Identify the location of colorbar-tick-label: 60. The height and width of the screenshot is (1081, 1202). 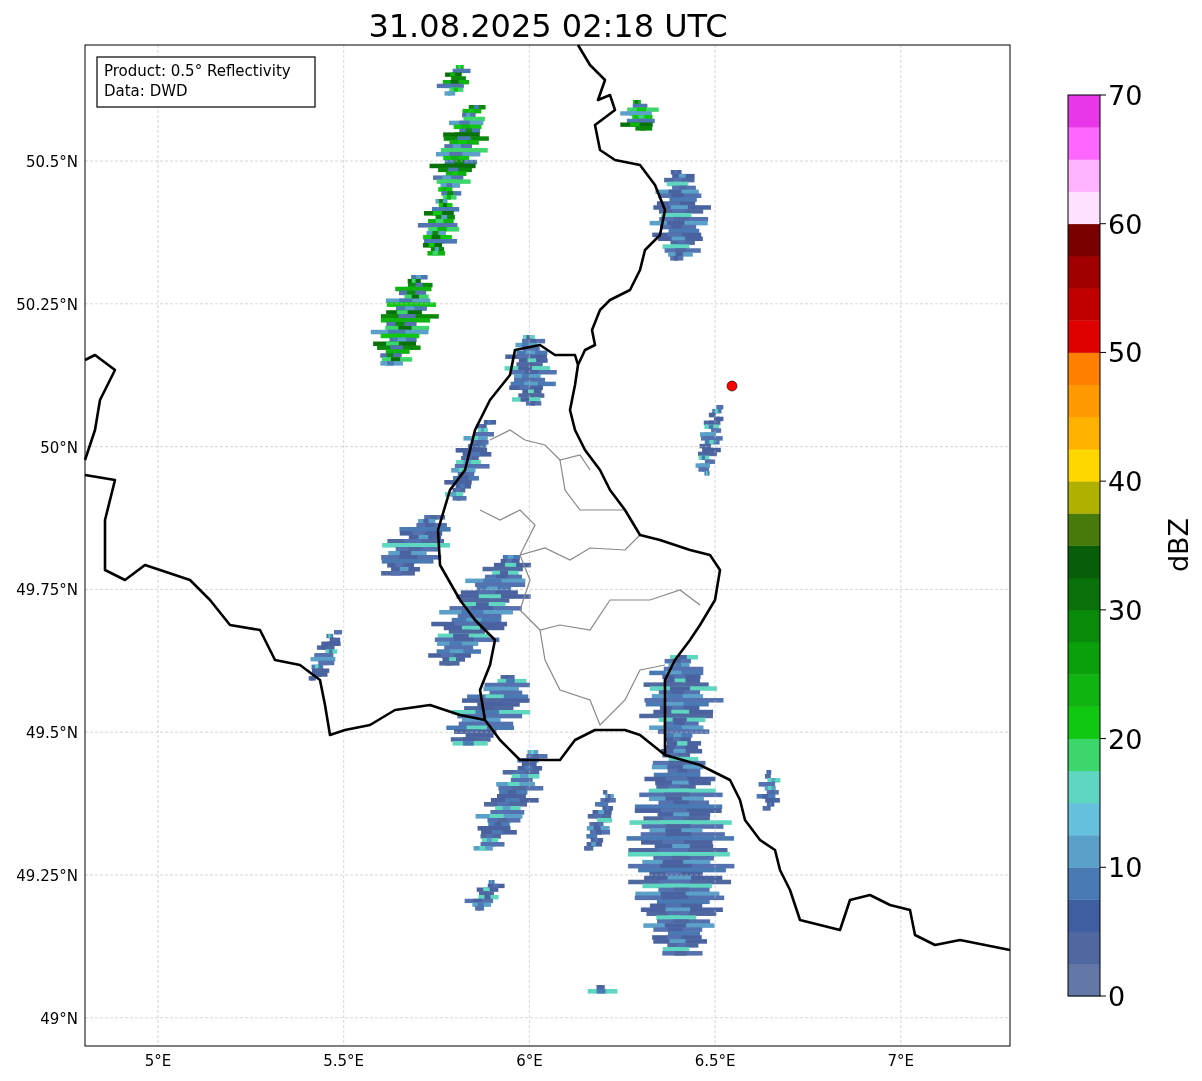
(1125, 224).